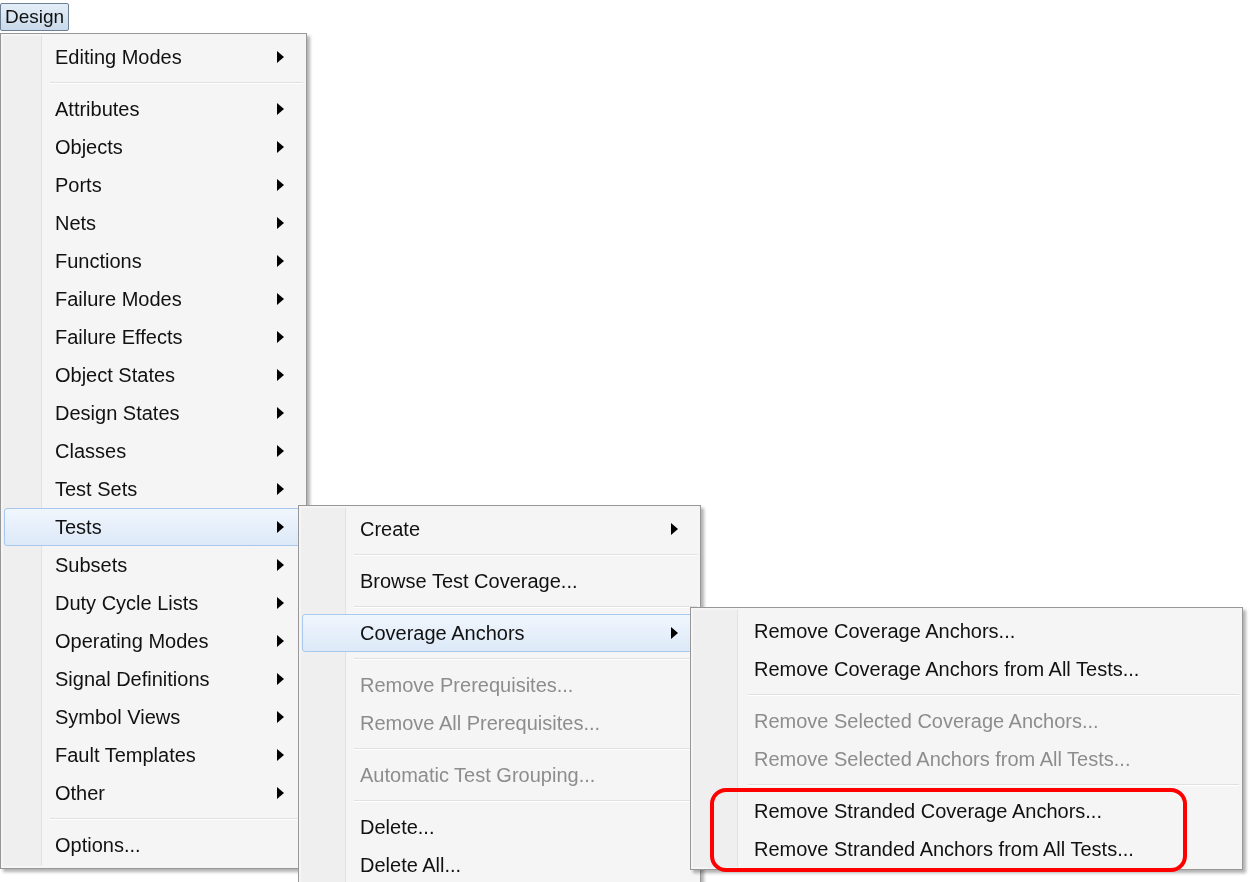 The height and width of the screenshot is (882, 1250). What do you see at coordinates (153, 147) in the screenshot?
I see `menu-item: Objects` at bounding box center [153, 147].